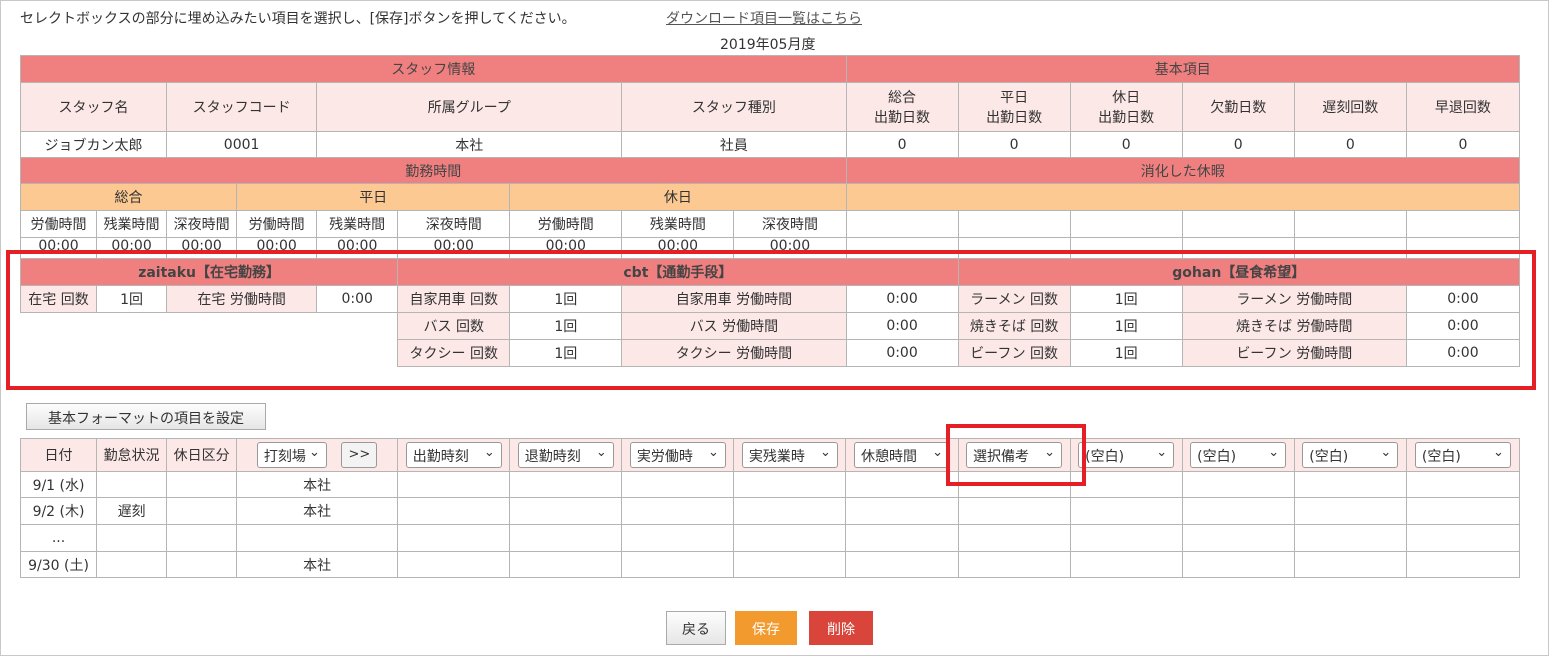 The image size is (1549, 656). Describe the element at coordinates (317, 484) in the screenshot. I see `punch-cell: 本社` at that location.